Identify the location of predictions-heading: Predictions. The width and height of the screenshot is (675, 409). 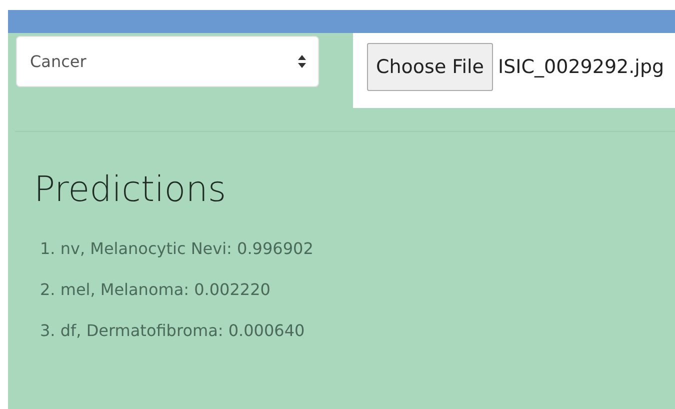
(131, 190).